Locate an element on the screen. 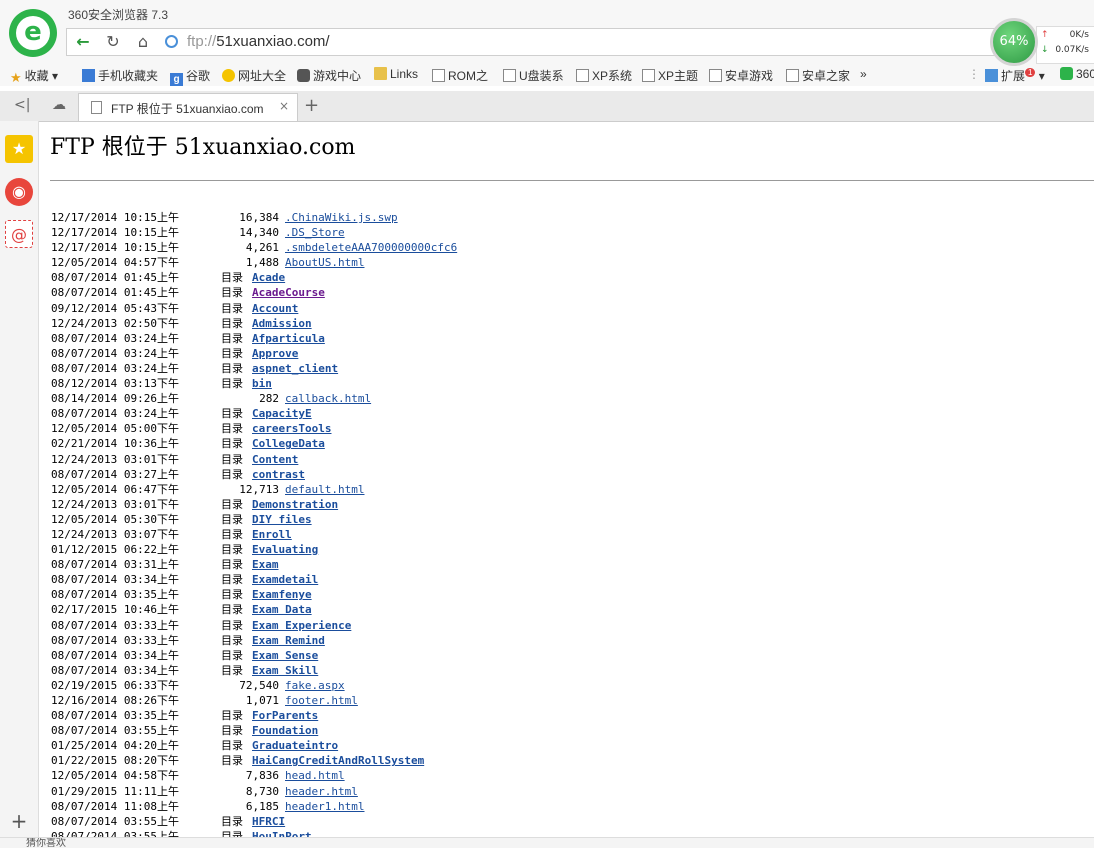 The width and height of the screenshot is (1094, 848). tab-ftp-root: FTP 根位于 51xuanxiao.com × is located at coordinates (188, 107).